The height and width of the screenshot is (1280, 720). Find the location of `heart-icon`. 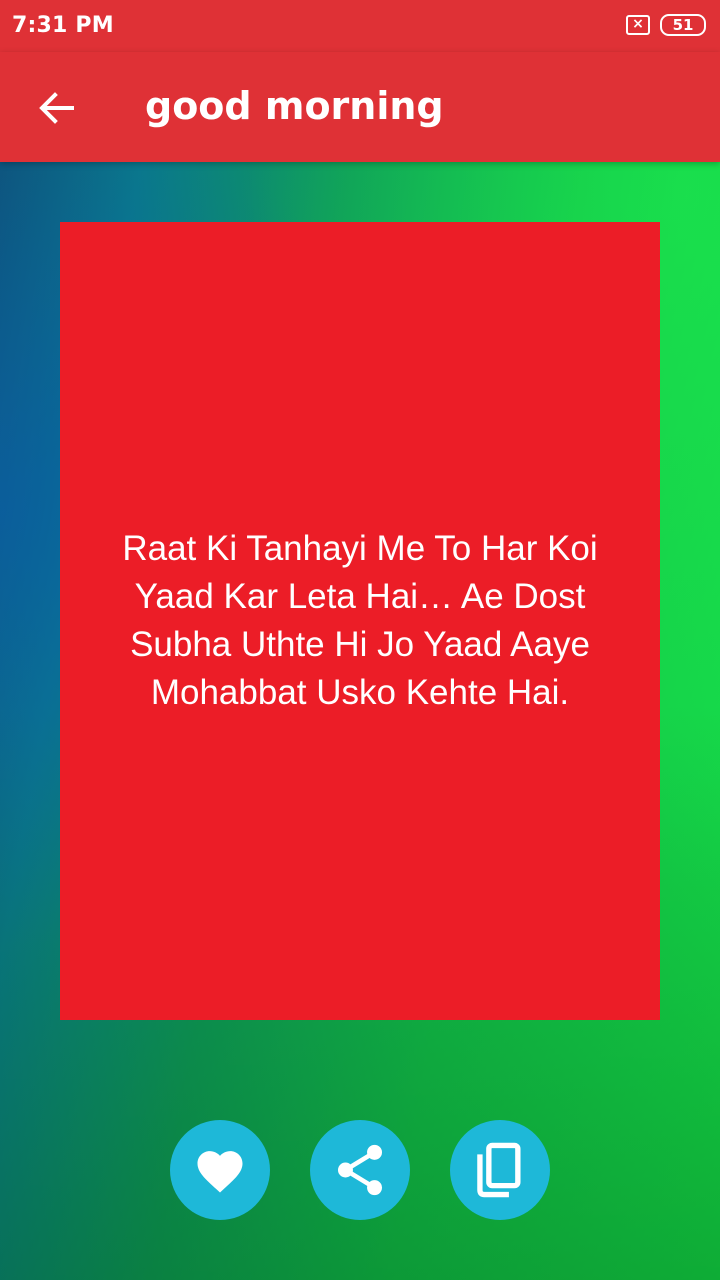

heart-icon is located at coordinates (220, 1172).